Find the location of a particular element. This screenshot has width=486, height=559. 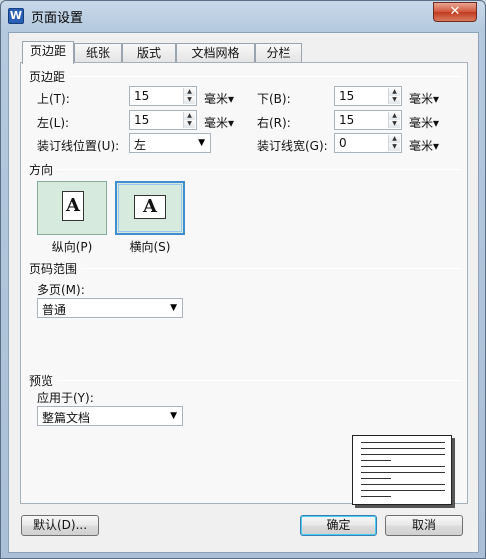

multiple-pages-select: 普通 ▼ is located at coordinates (110, 308).